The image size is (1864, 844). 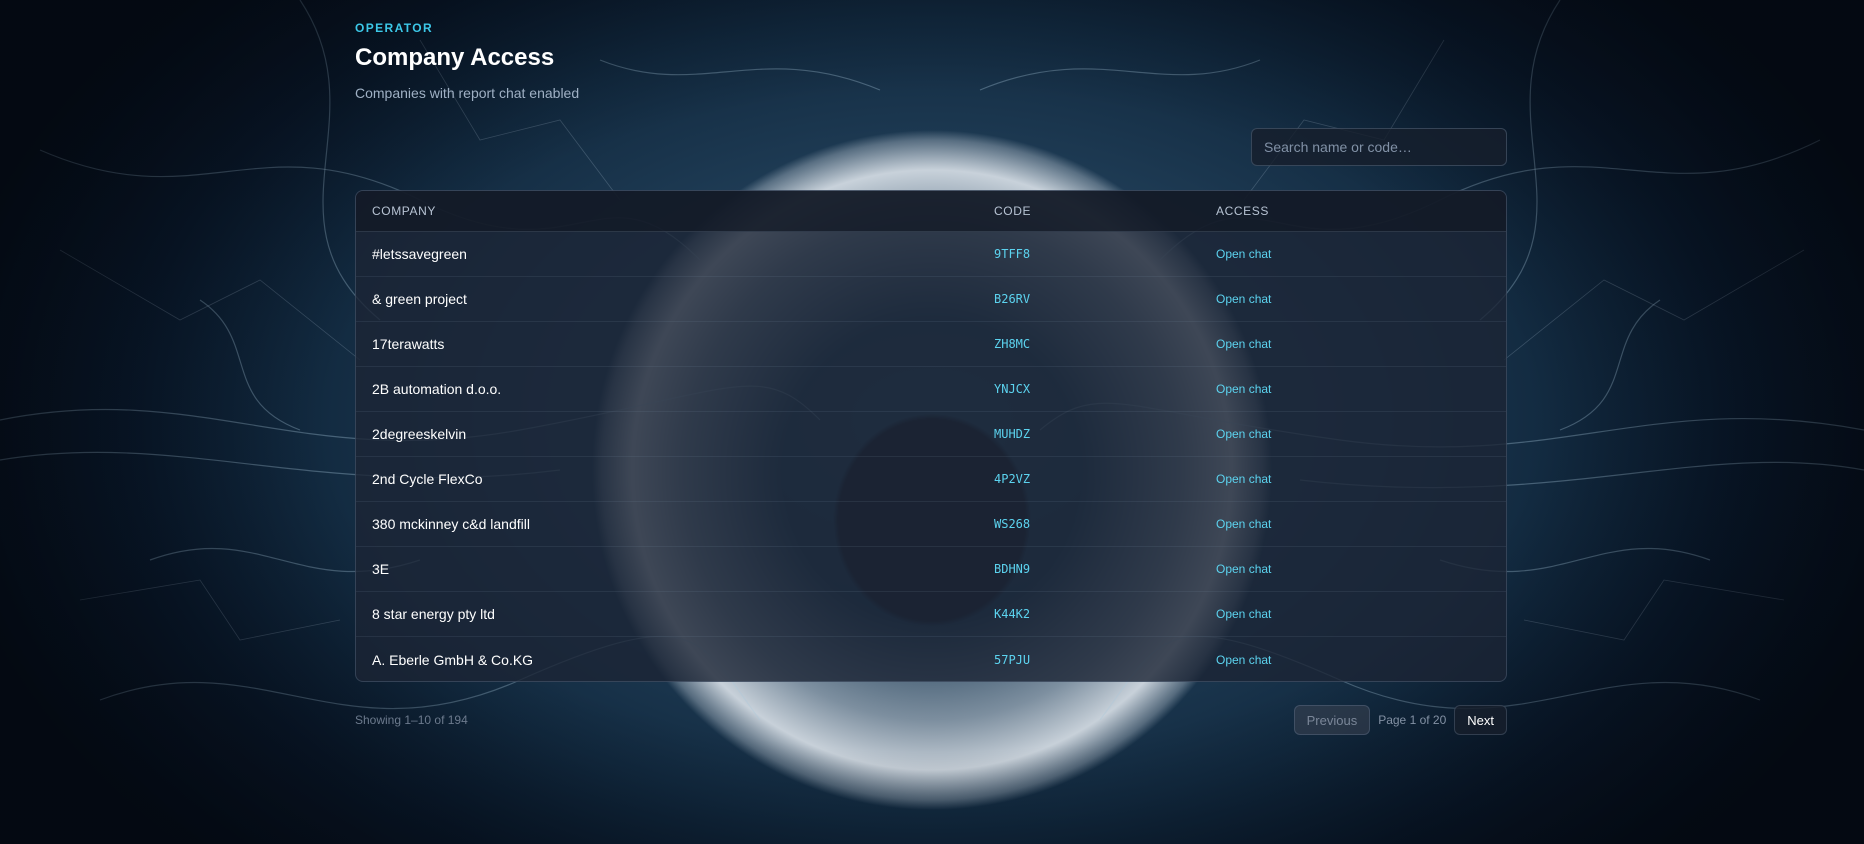 I want to click on search-input, so click(x=1379, y=147).